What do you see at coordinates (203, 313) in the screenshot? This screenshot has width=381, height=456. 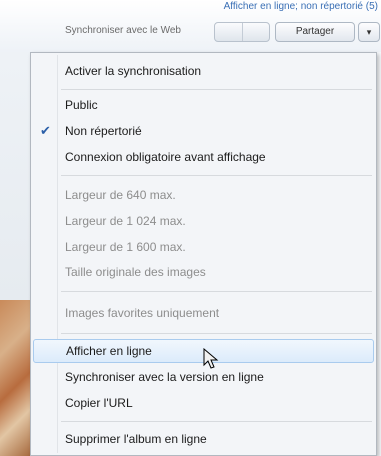 I see `menu-item-favorites-only: Images favorites uniquement` at bounding box center [203, 313].